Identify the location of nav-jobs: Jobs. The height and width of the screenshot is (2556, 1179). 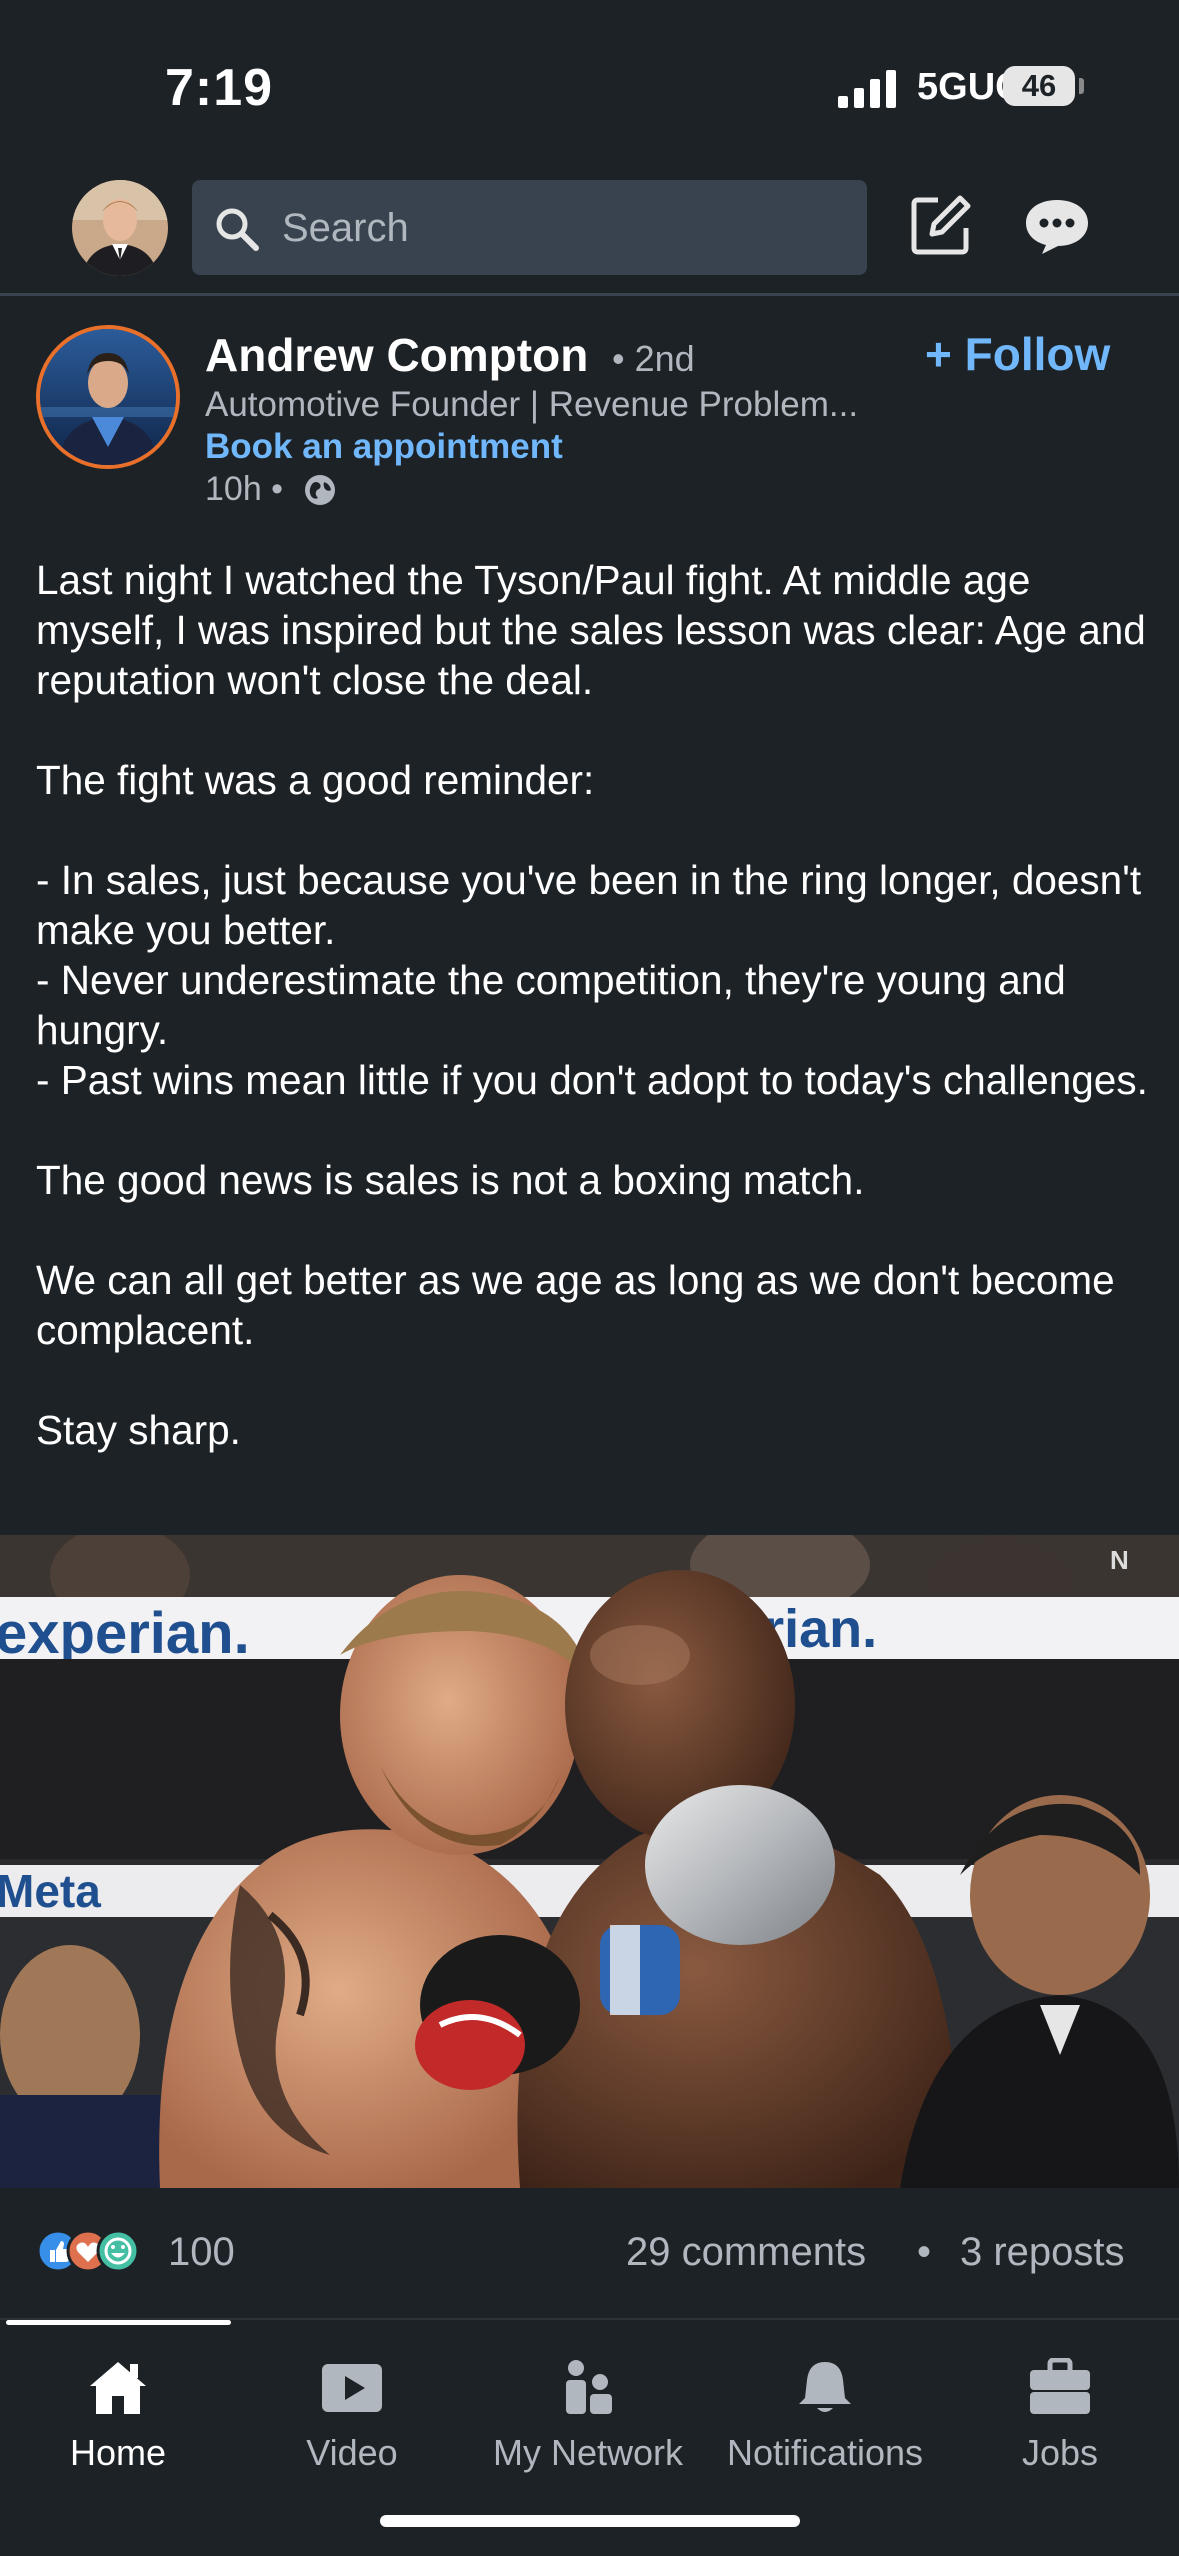
(1059, 2415).